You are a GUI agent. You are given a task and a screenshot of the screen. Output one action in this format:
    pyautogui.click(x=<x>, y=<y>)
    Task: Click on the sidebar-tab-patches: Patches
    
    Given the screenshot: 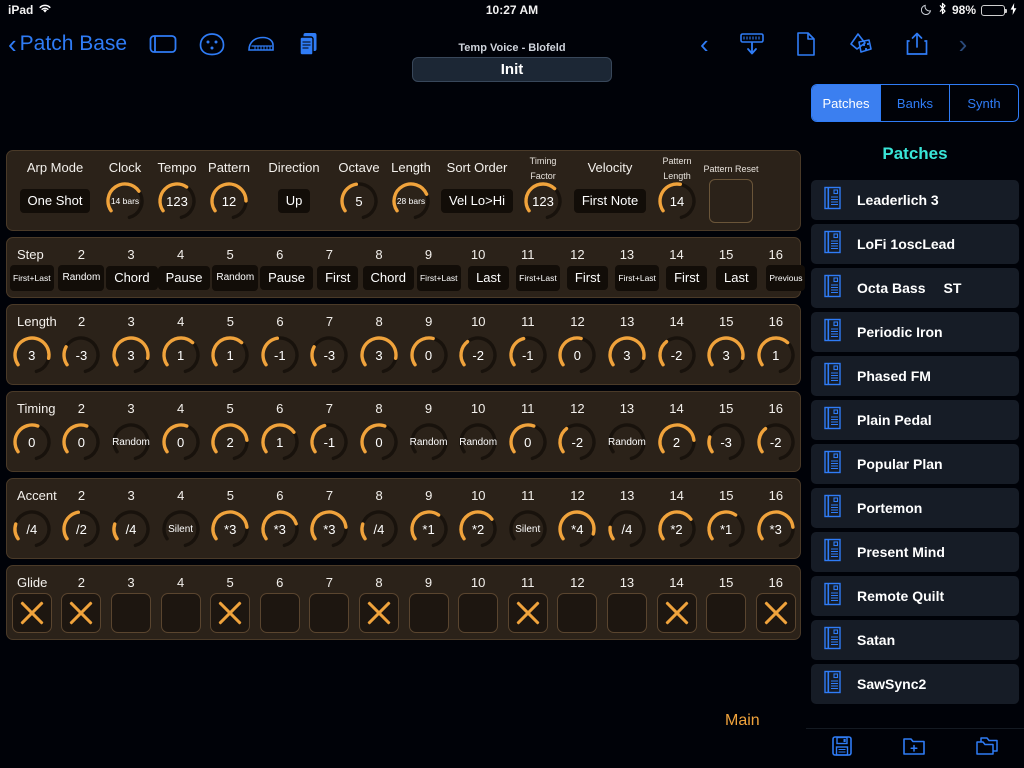 What is the action you would take?
    pyautogui.click(x=846, y=103)
    